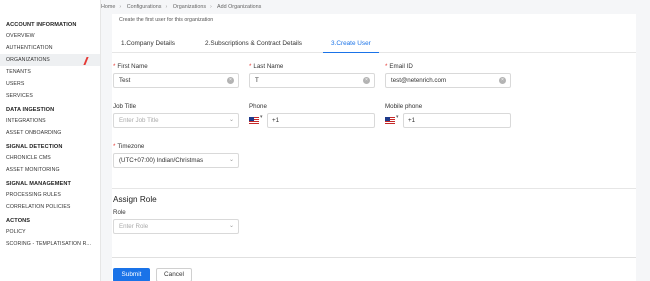 The image size is (650, 281). Describe the element at coordinates (50, 121) in the screenshot. I see `sidebar-item-integrations: INTEGRATIONS` at that location.